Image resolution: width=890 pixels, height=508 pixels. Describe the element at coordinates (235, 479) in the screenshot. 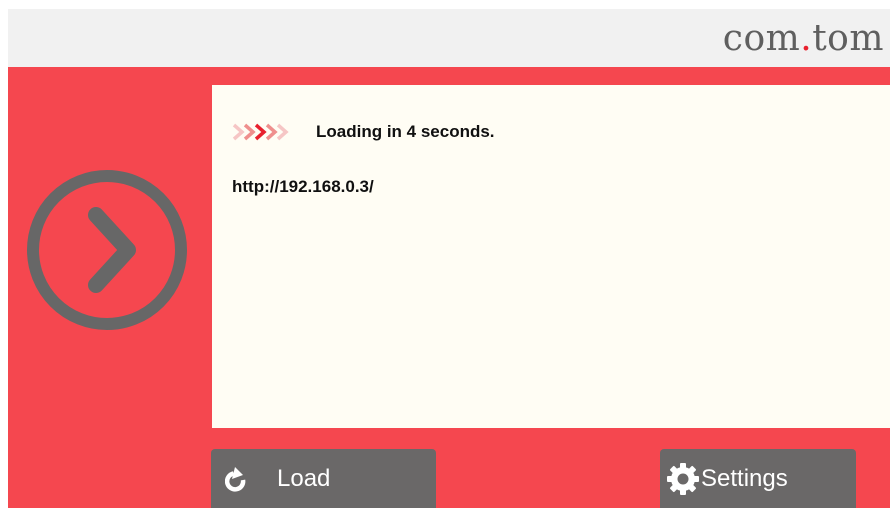

I see `refresh-icon` at that location.